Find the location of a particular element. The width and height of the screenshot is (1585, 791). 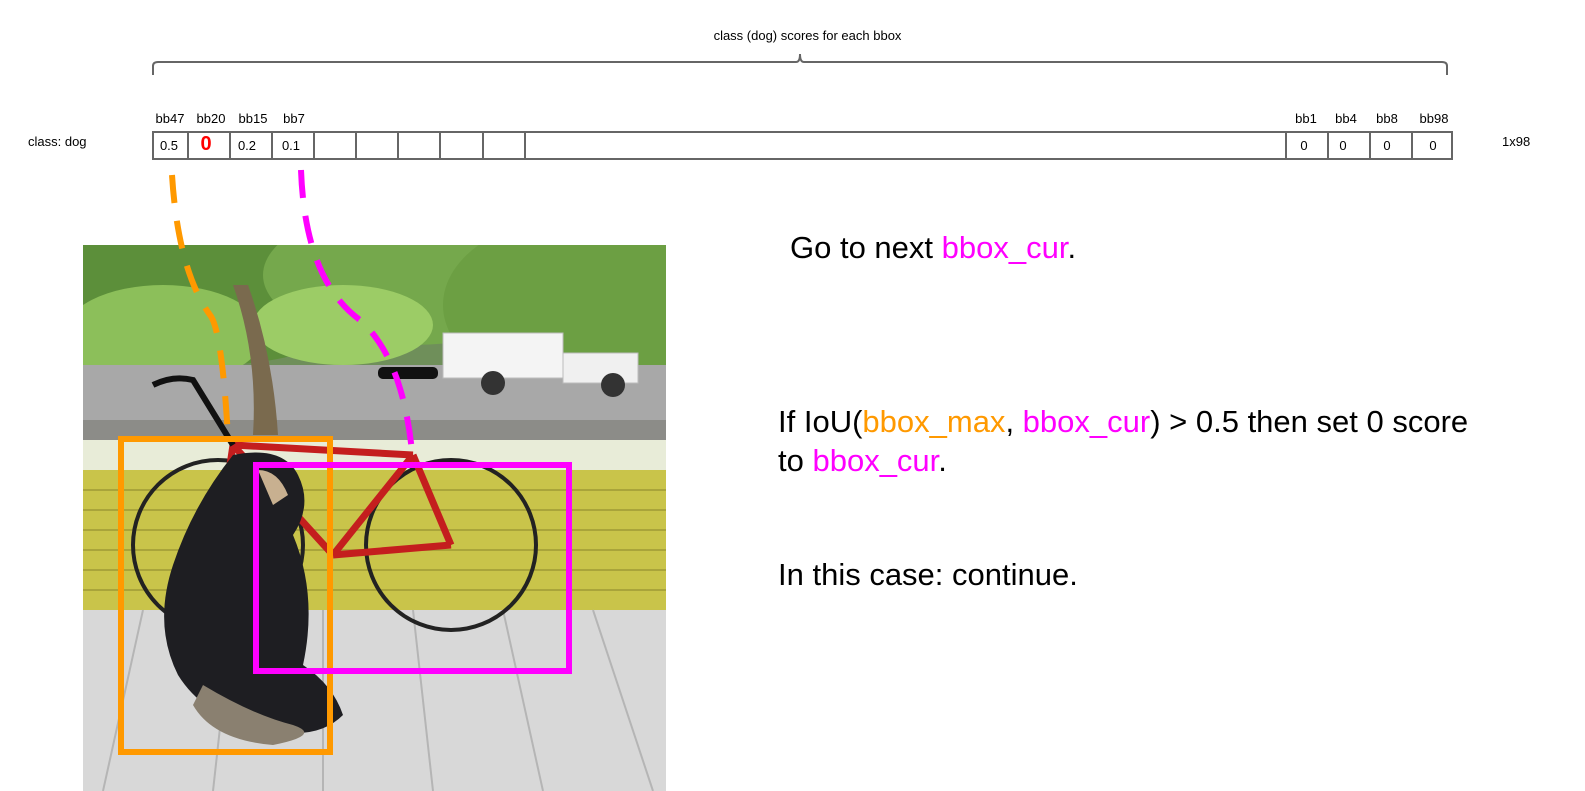

bbox-header-bb7: bb7 is located at coordinates (294, 118).